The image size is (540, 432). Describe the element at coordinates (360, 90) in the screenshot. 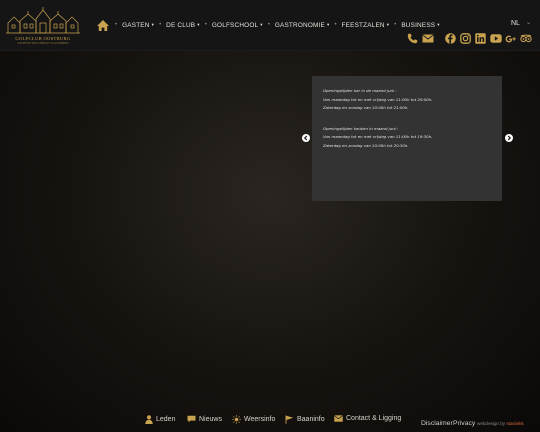

I see `slide-text-line: Openingstijden bar in de maand juni :` at that location.